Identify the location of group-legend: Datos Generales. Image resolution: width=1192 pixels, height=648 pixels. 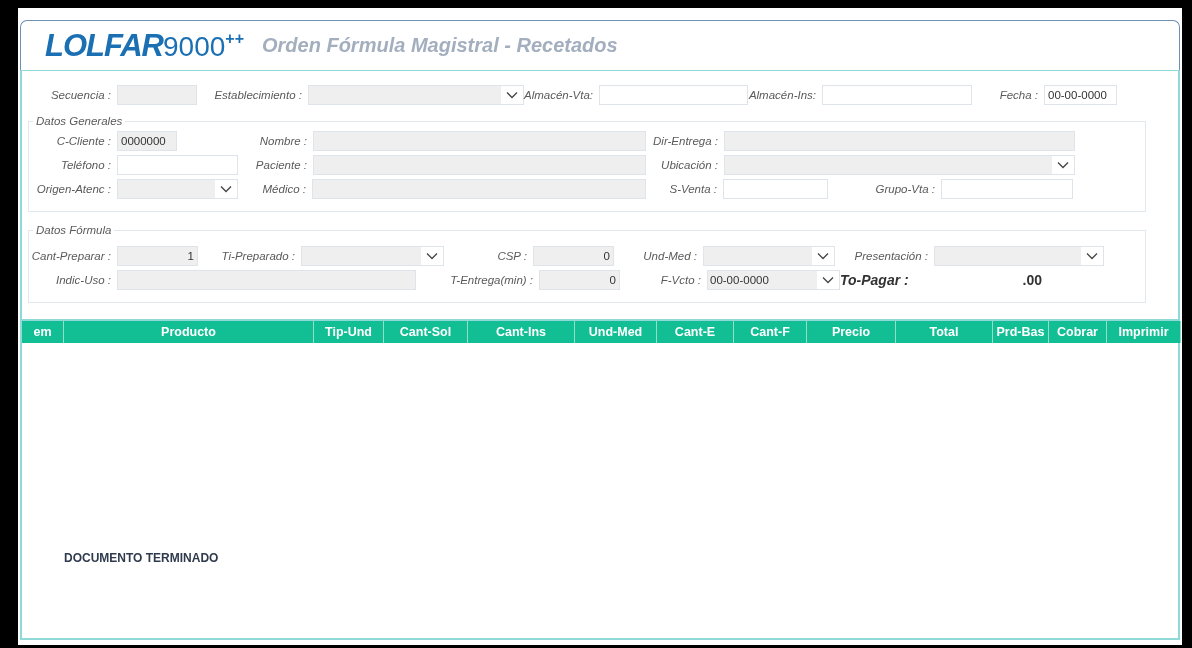
(79, 121).